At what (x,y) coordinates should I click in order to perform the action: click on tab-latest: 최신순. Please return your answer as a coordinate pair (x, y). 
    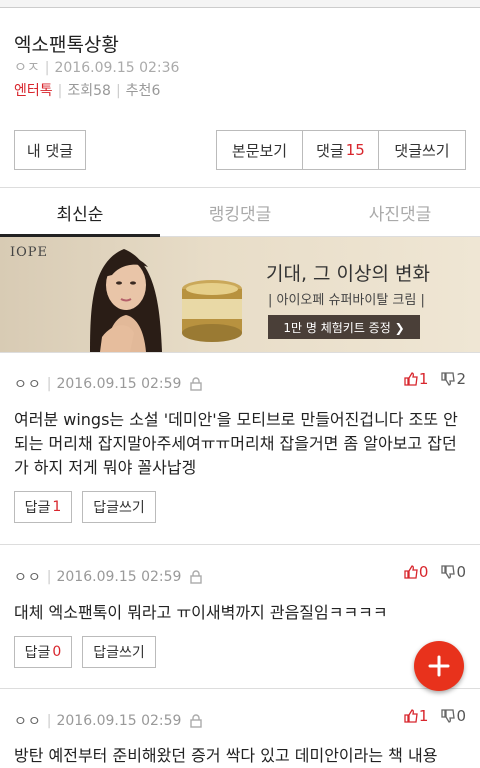
    Looking at the image, I should click on (80, 213).